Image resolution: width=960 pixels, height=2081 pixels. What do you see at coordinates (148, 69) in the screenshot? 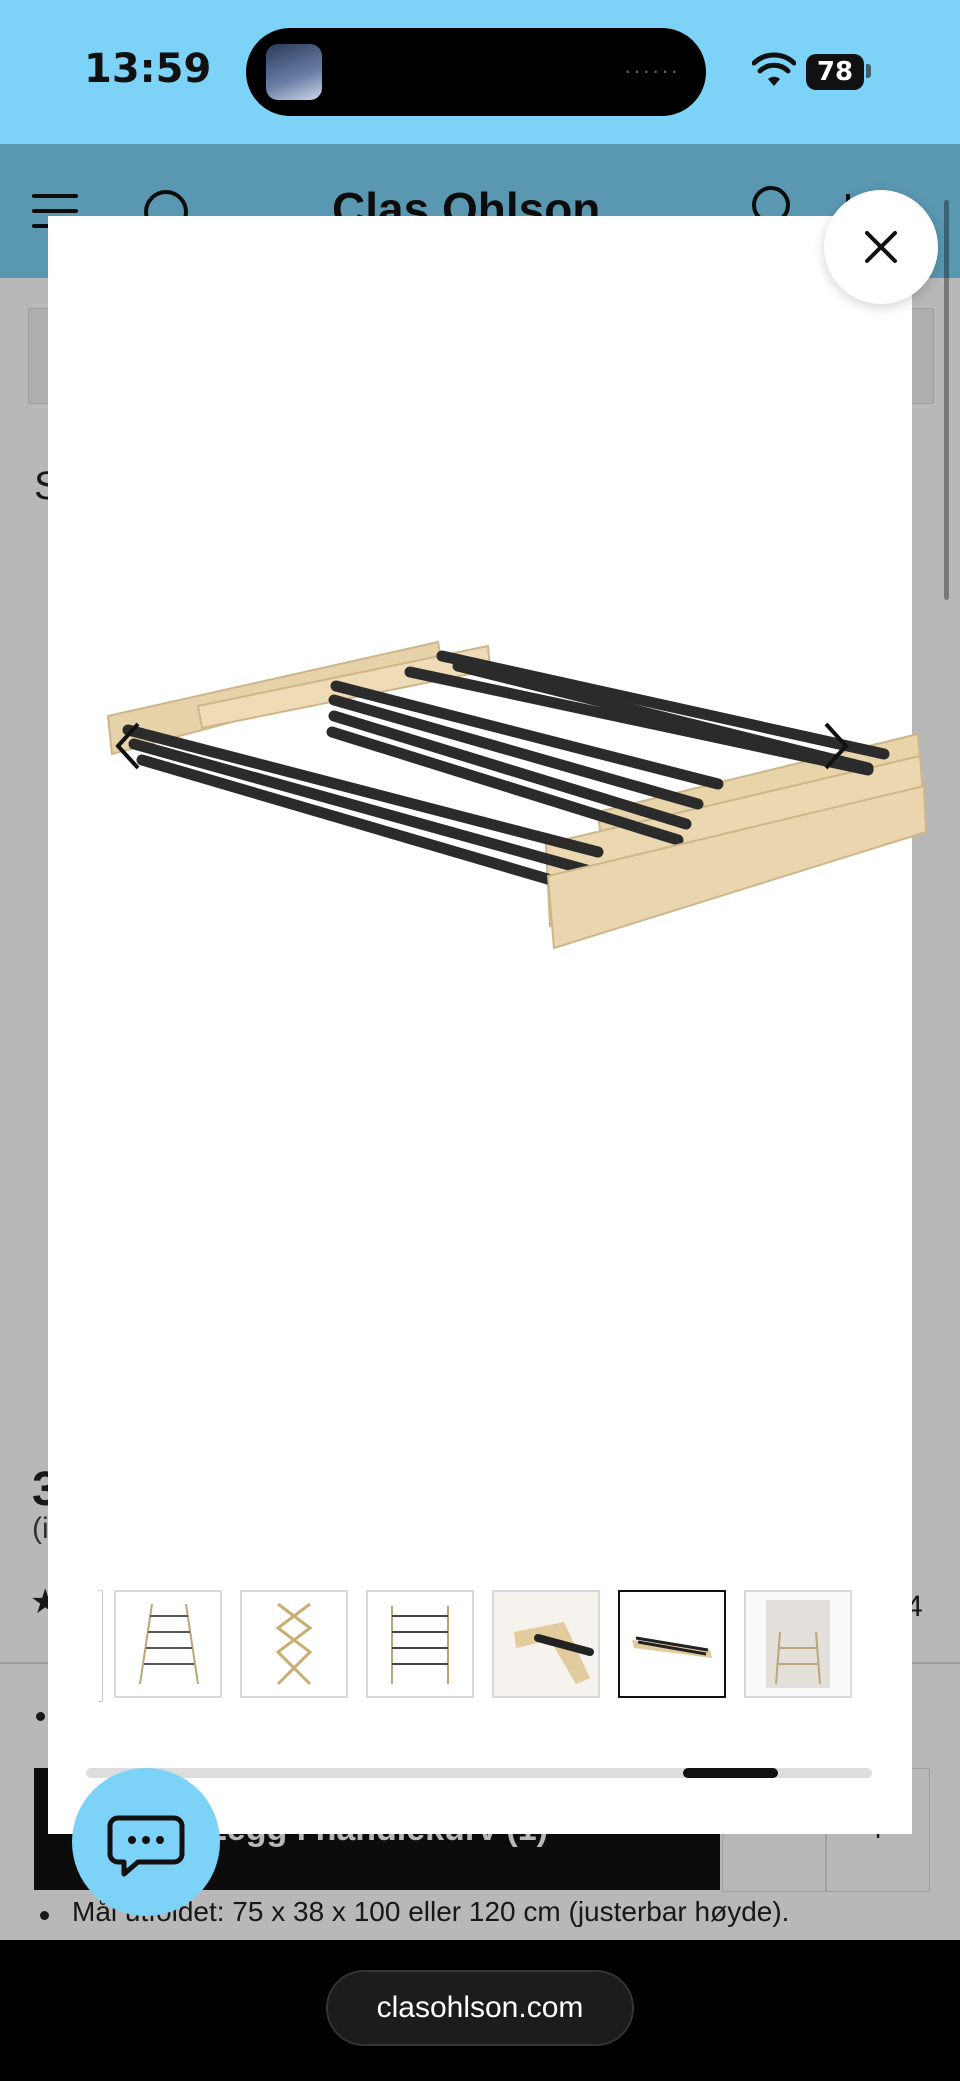
I see `status-time: 13:59` at bounding box center [148, 69].